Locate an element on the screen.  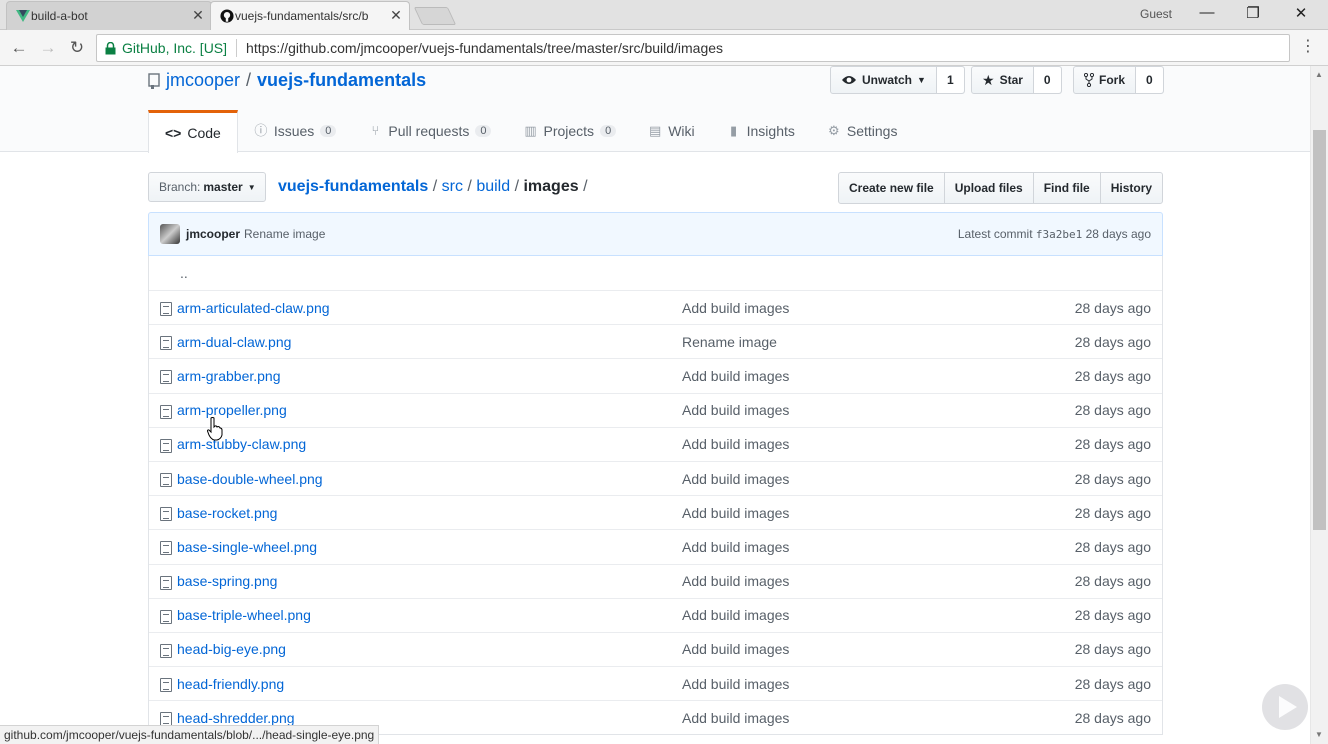
upload-files-button: Upload files is located at coordinates (989, 188).